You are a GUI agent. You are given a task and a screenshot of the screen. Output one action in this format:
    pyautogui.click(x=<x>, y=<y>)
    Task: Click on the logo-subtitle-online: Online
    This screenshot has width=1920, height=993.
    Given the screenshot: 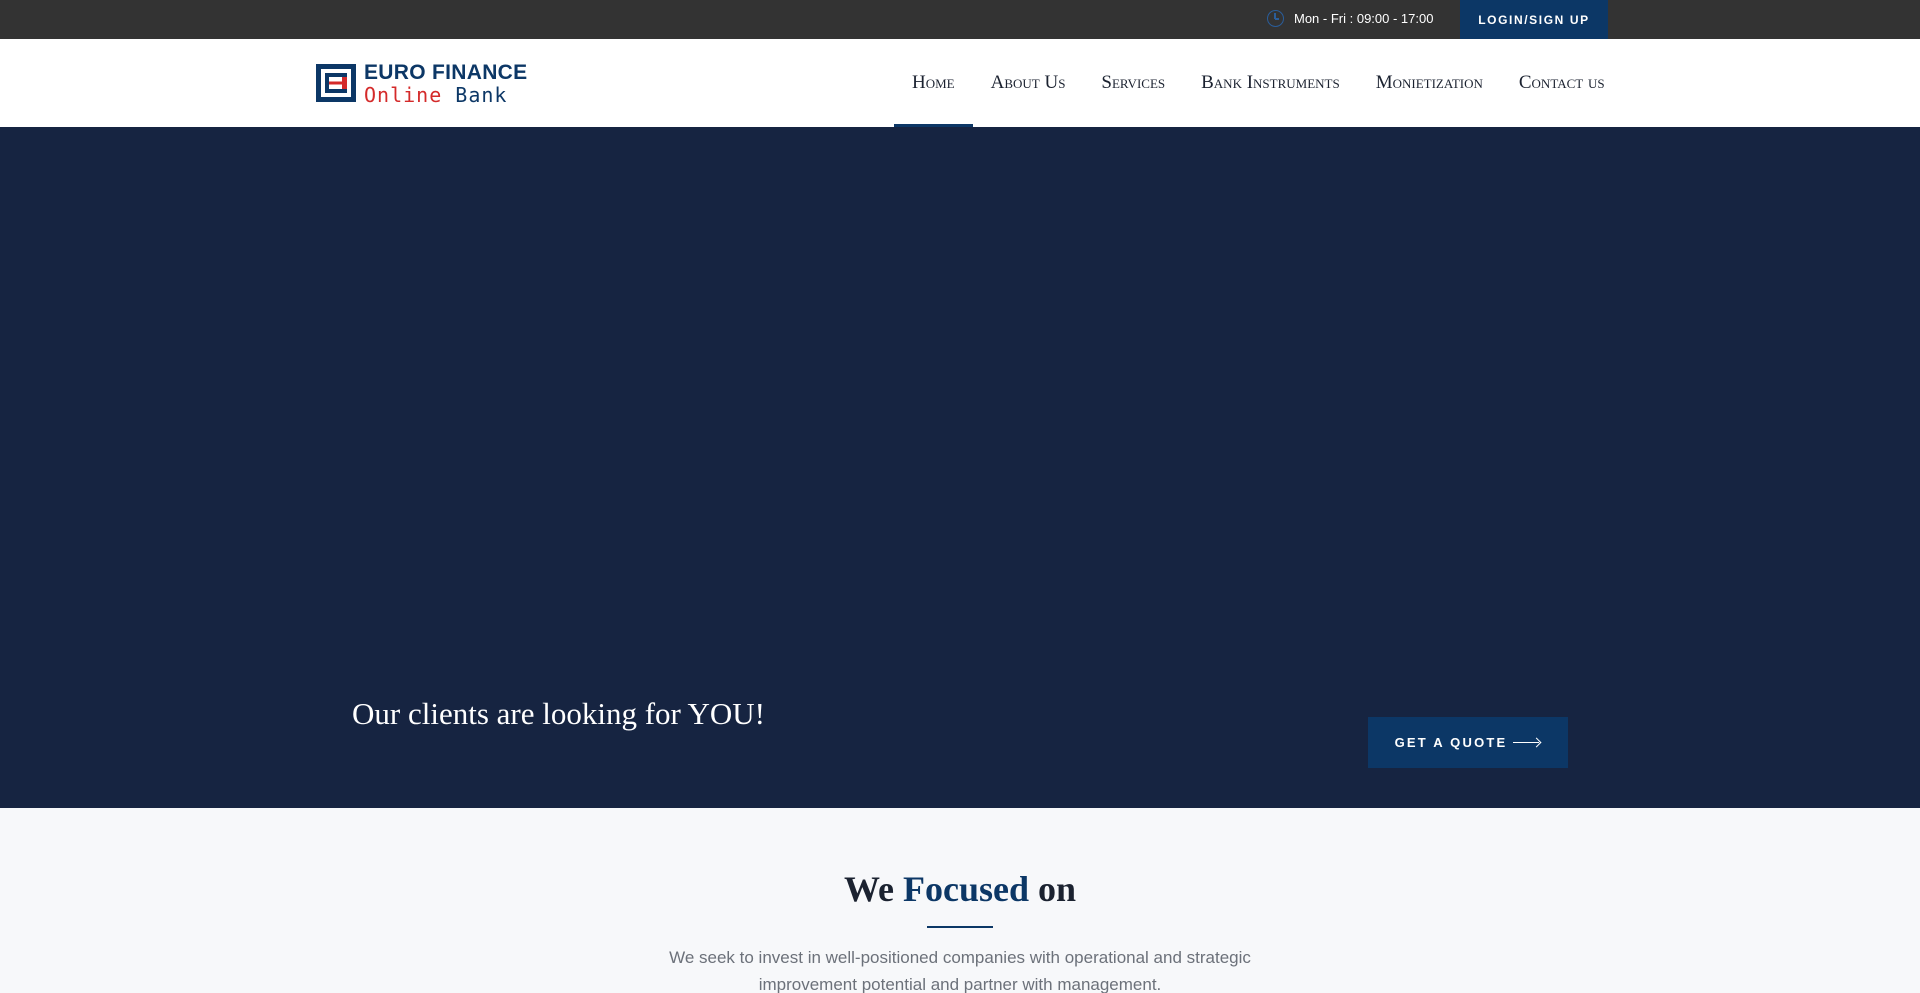 What is the action you would take?
    pyautogui.click(x=403, y=94)
    